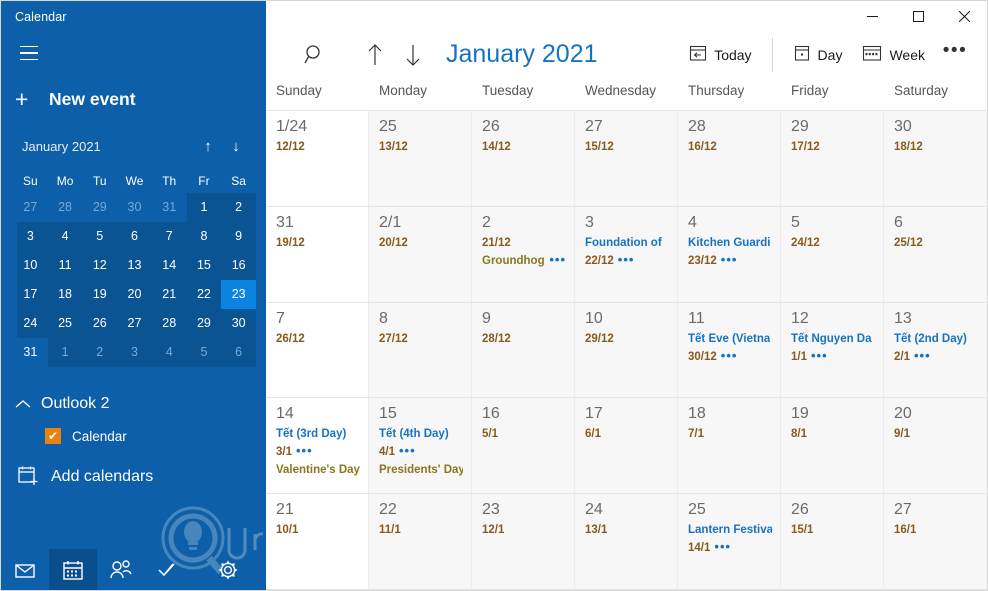 This screenshot has height=591, width=988. Describe the element at coordinates (936, 530) in the screenshot. I see `lunar-date: 16/1` at that location.